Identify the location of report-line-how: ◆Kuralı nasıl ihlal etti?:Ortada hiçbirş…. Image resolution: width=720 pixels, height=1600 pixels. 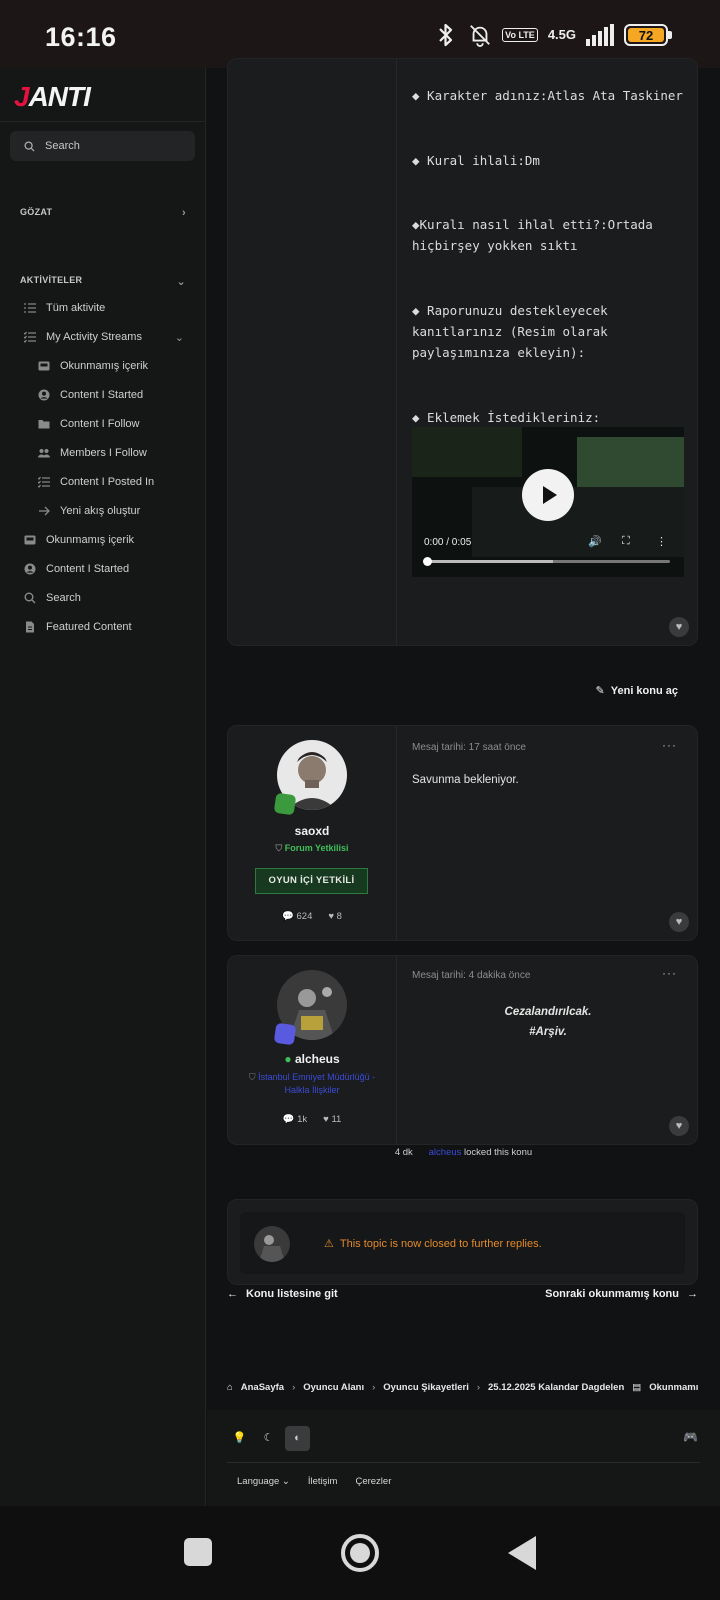
(532, 235).